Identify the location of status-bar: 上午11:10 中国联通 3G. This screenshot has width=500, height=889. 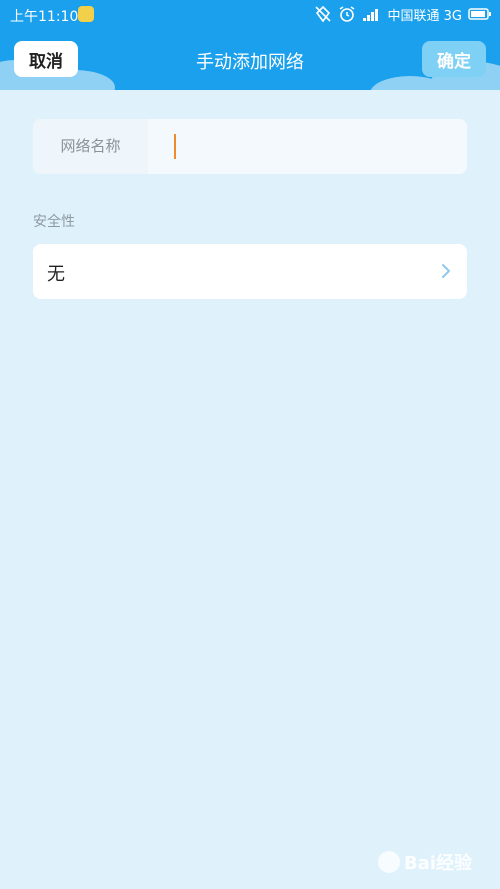
(250, 15).